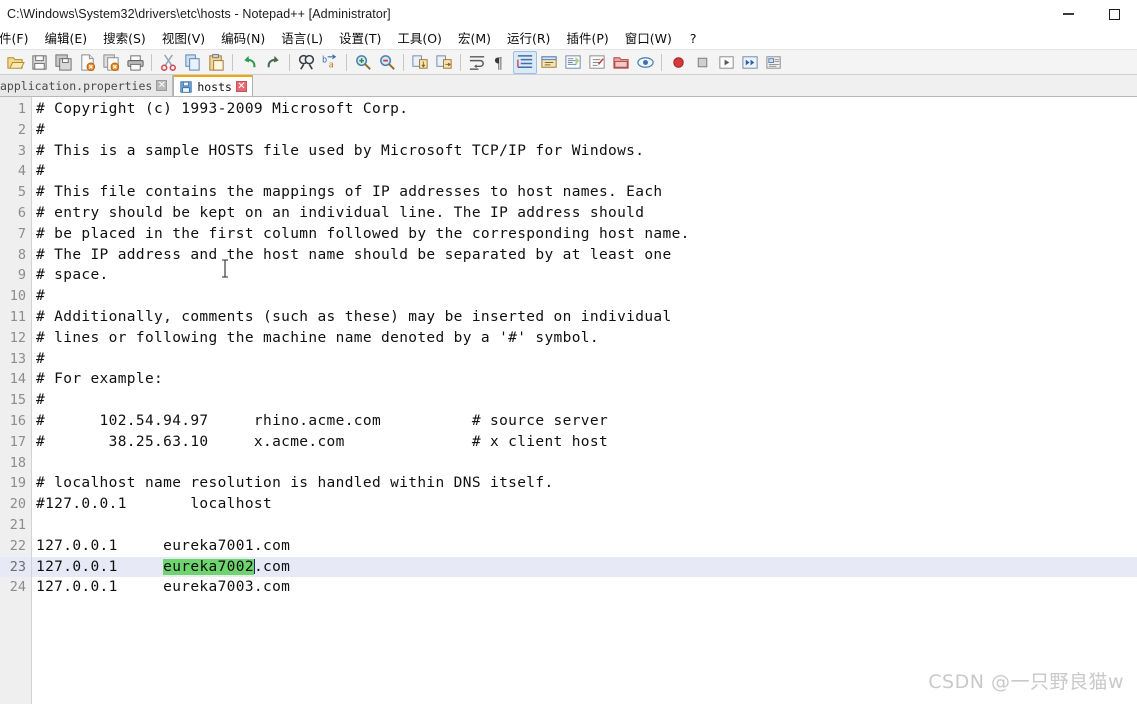  I want to click on open-file-button, so click(15, 62).